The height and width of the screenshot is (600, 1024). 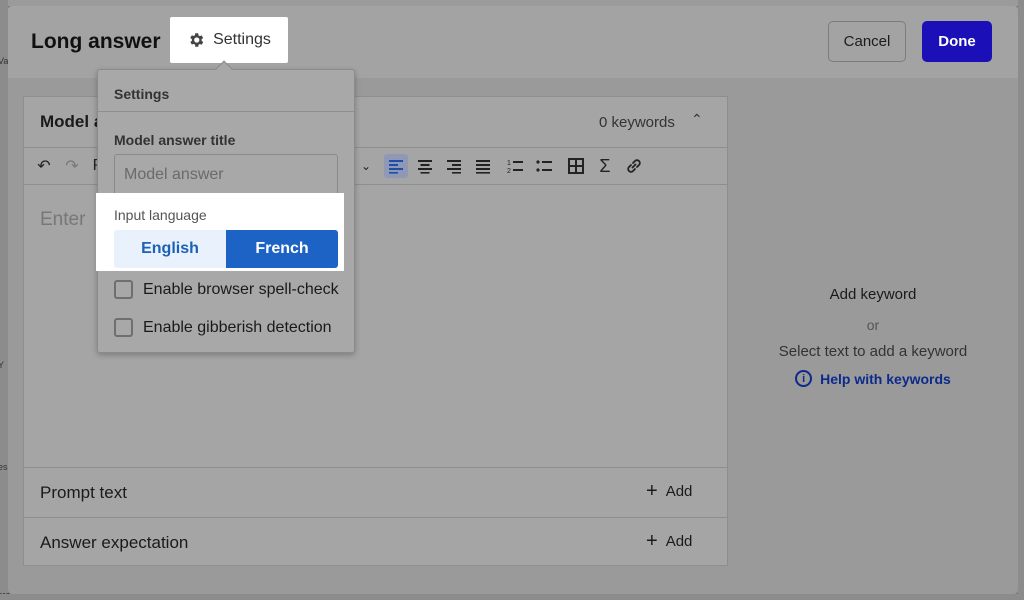 I want to click on undo-icon: ↶, so click(x=44, y=166).